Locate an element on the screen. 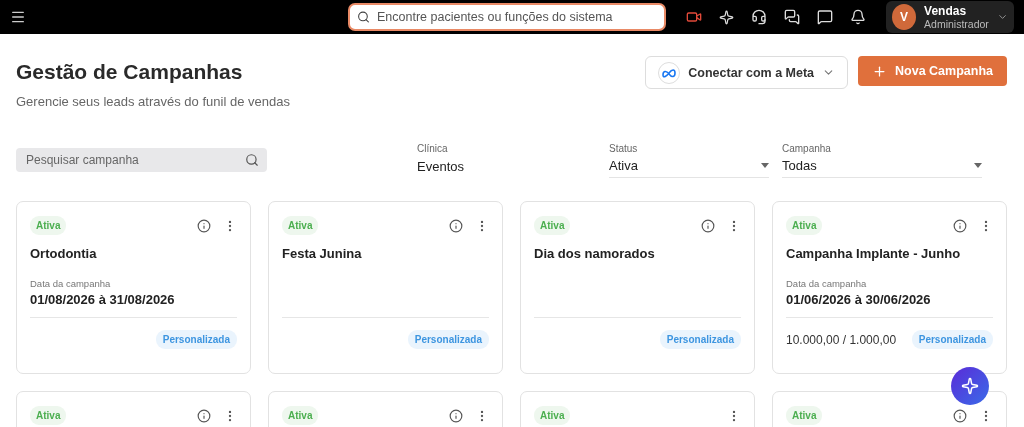 This screenshot has height=427, width=1024. infinity-logo-icon is located at coordinates (669, 72).